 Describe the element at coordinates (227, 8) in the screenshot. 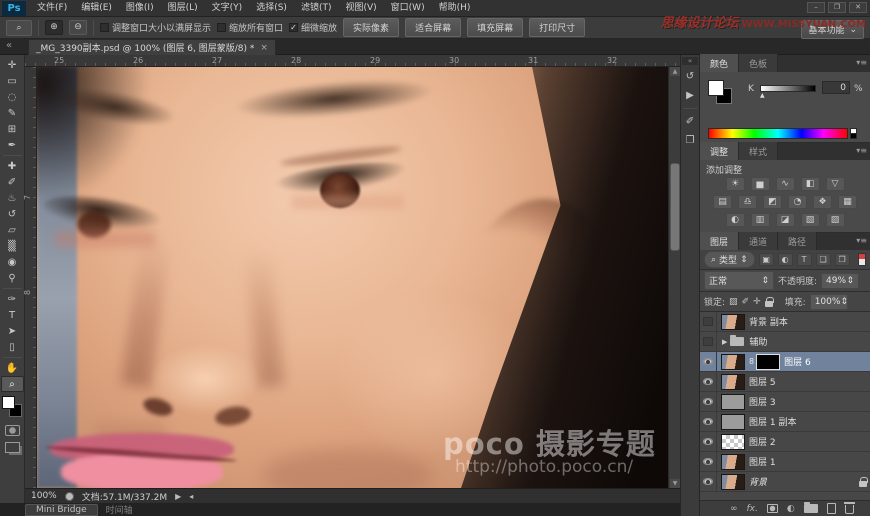

I see `menu-type: 文字(Y)` at that location.